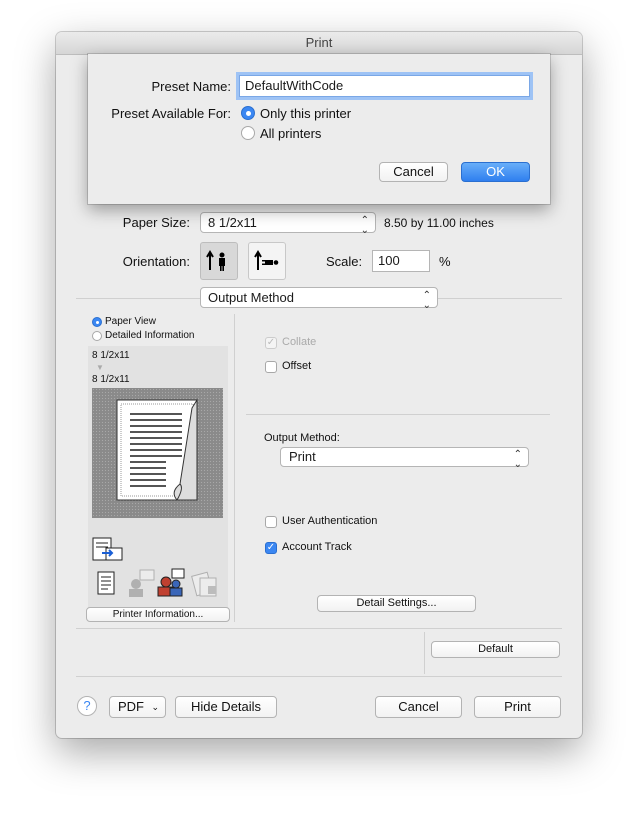  I want to click on offset-checkbox, so click(271, 367).